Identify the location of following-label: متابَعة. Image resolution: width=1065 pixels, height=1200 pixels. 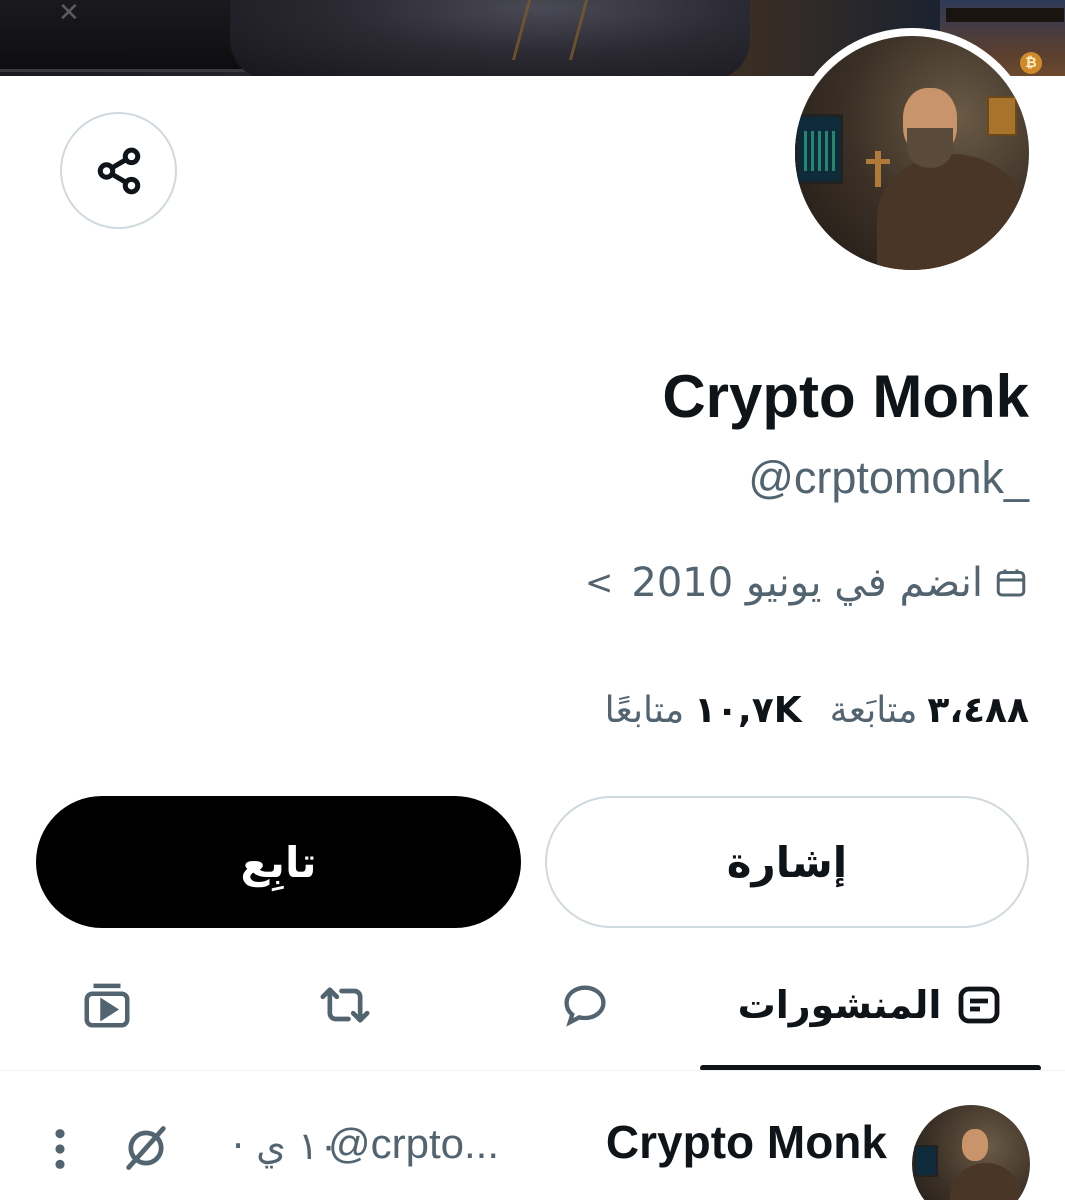
(873, 710).